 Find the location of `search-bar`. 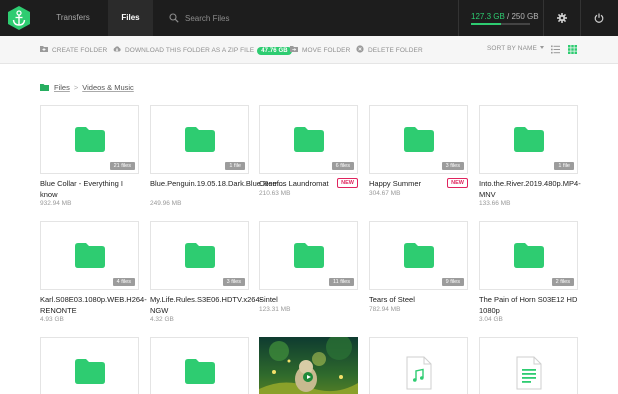

search-bar is located at coordinates (305, 18).